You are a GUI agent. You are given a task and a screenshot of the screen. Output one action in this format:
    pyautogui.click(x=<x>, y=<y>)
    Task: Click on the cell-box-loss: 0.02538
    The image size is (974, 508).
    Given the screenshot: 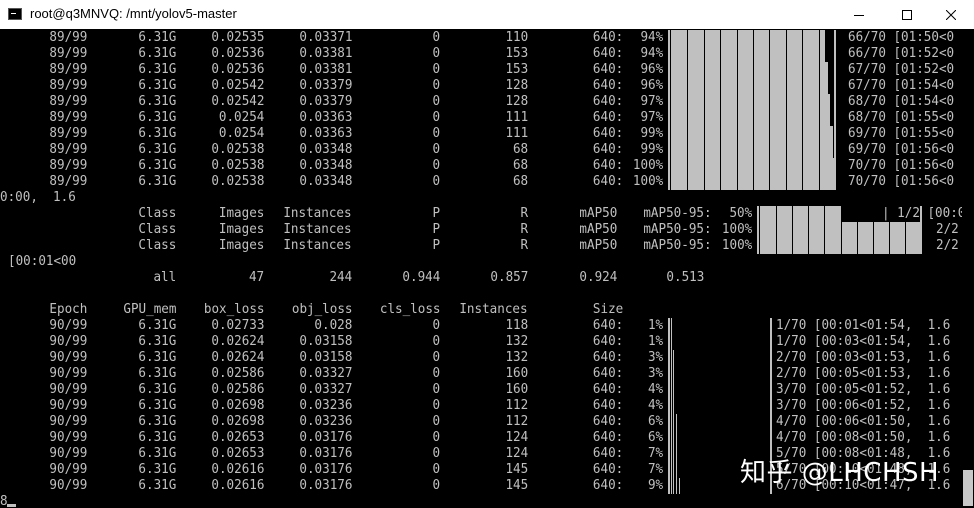 What is the action you would take?
    pyautogui.click(x=237, y=165)
    